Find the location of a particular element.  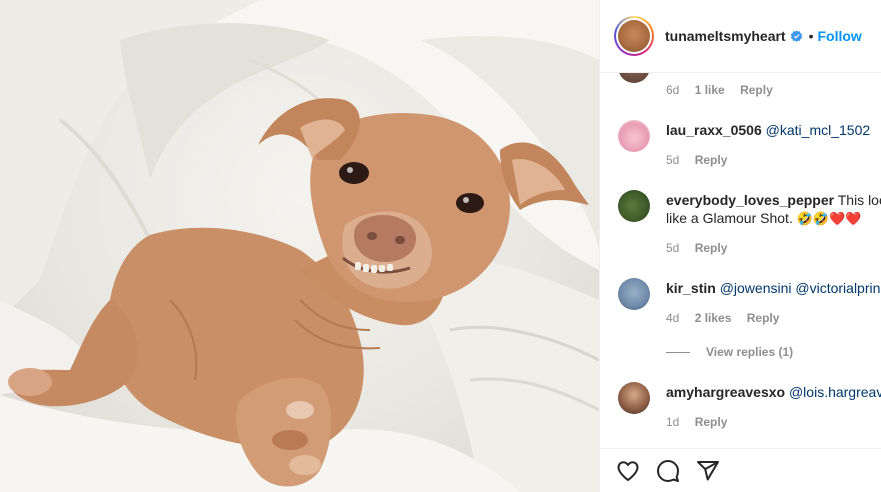

post-header: tunameltsmyheart • Follow is located at coordinates (740, 36).